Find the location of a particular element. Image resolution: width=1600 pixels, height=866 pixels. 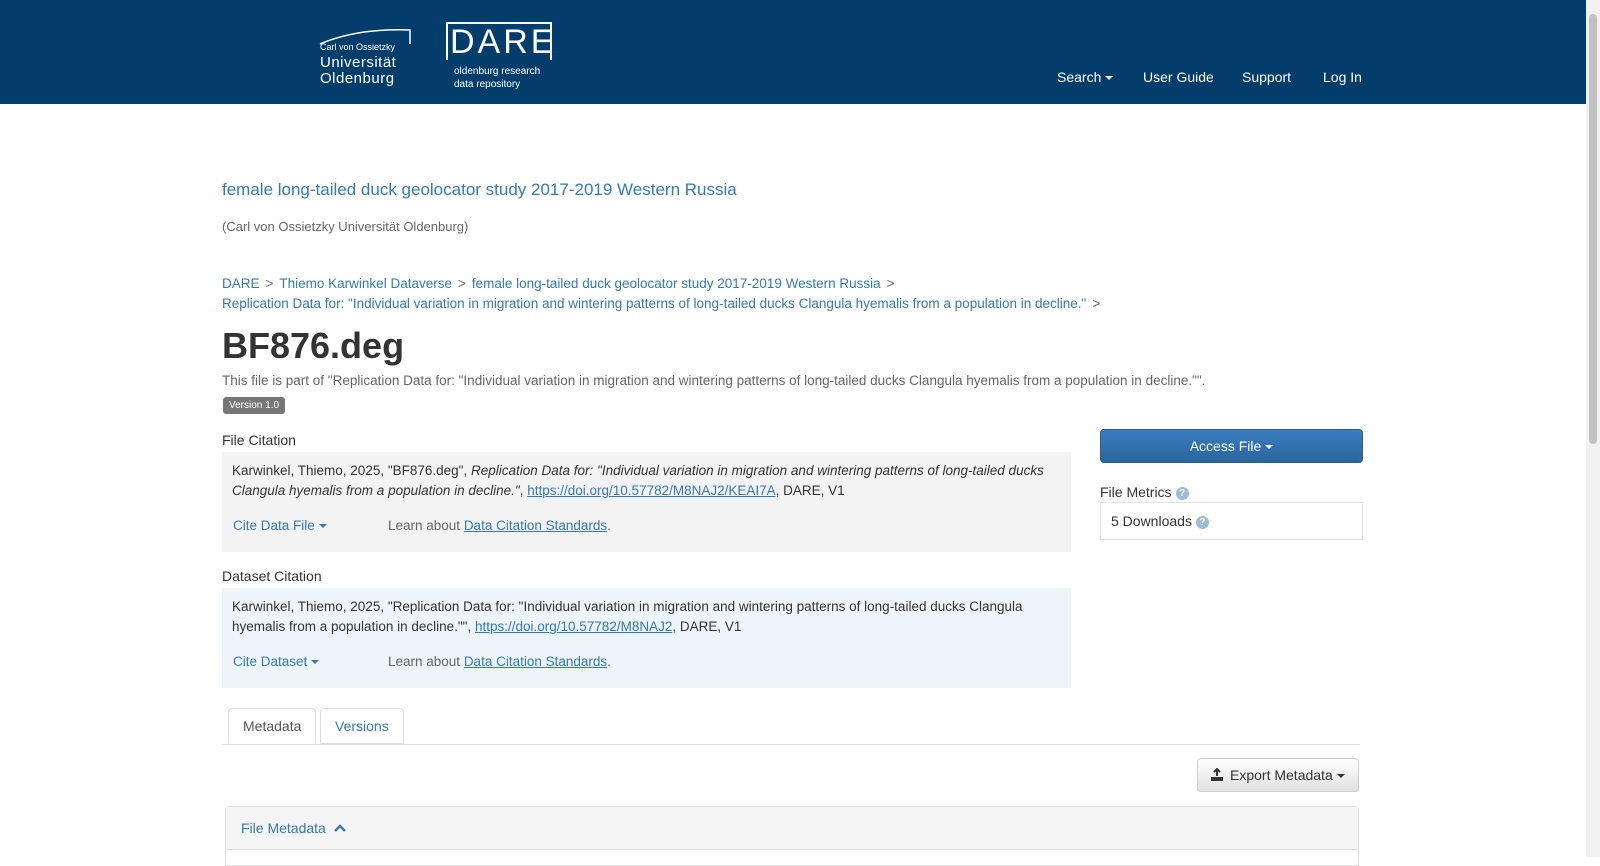

file-metrics-label: File Metrics is located at coordinates (1136, 492).